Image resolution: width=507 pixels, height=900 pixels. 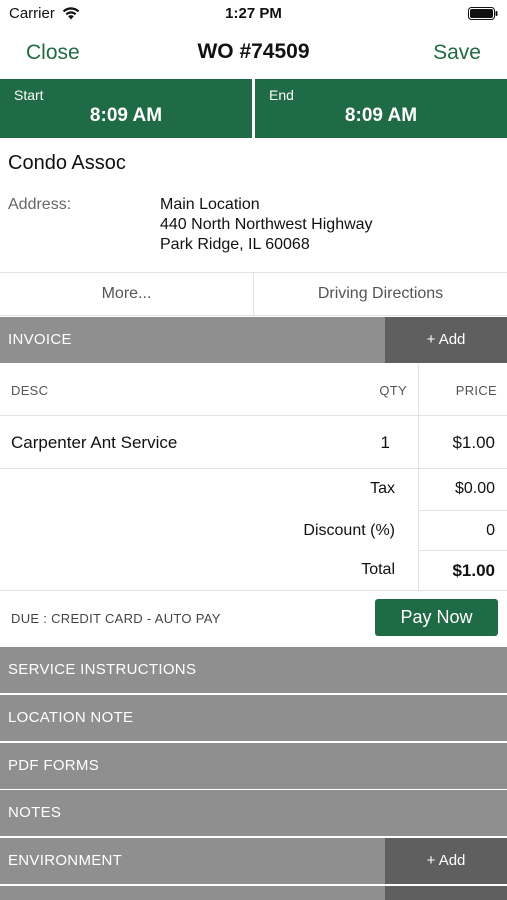 I want to click on battery-icon, so click(x=483, y=13).